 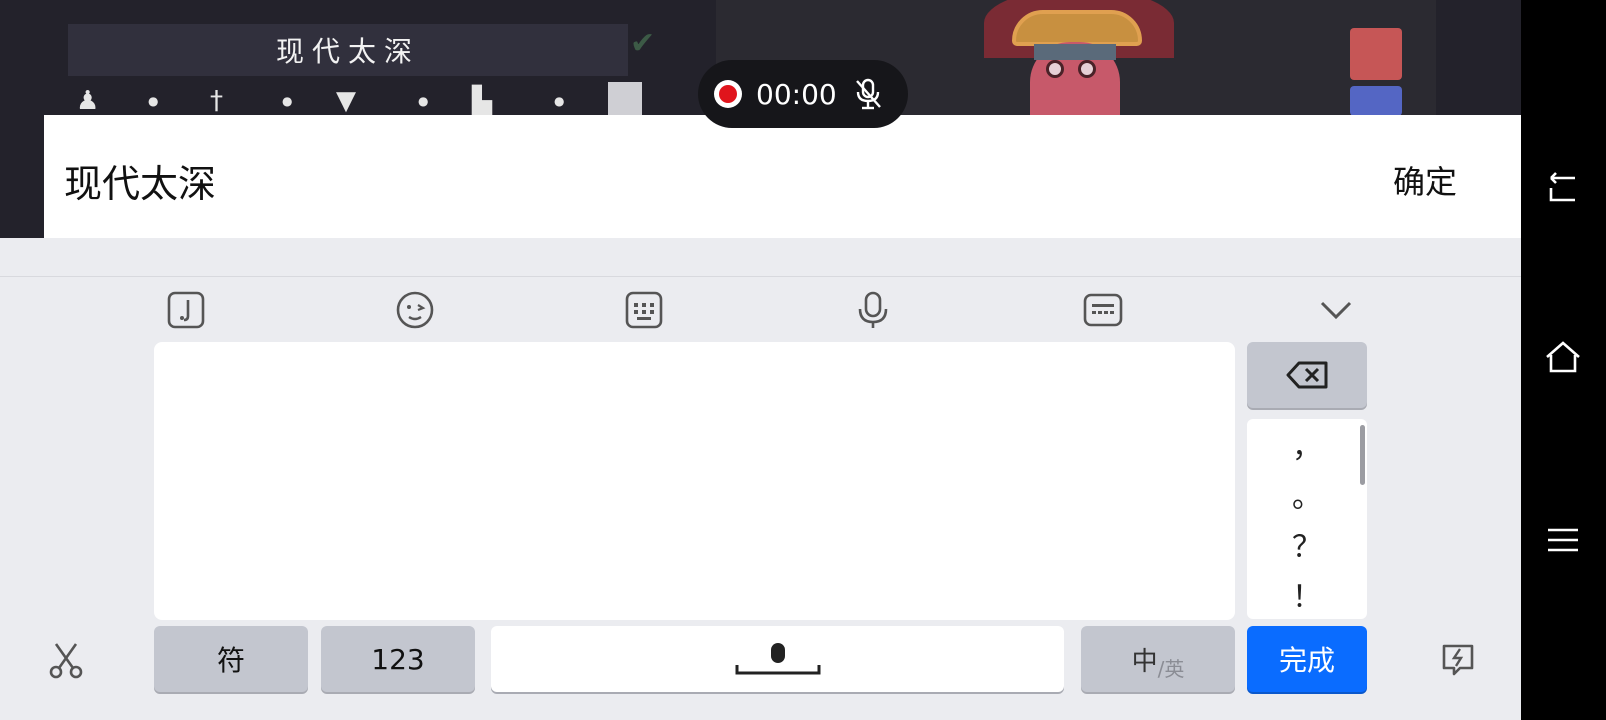 I want to click on system-nav-bar, so click(x=1563, y=360).